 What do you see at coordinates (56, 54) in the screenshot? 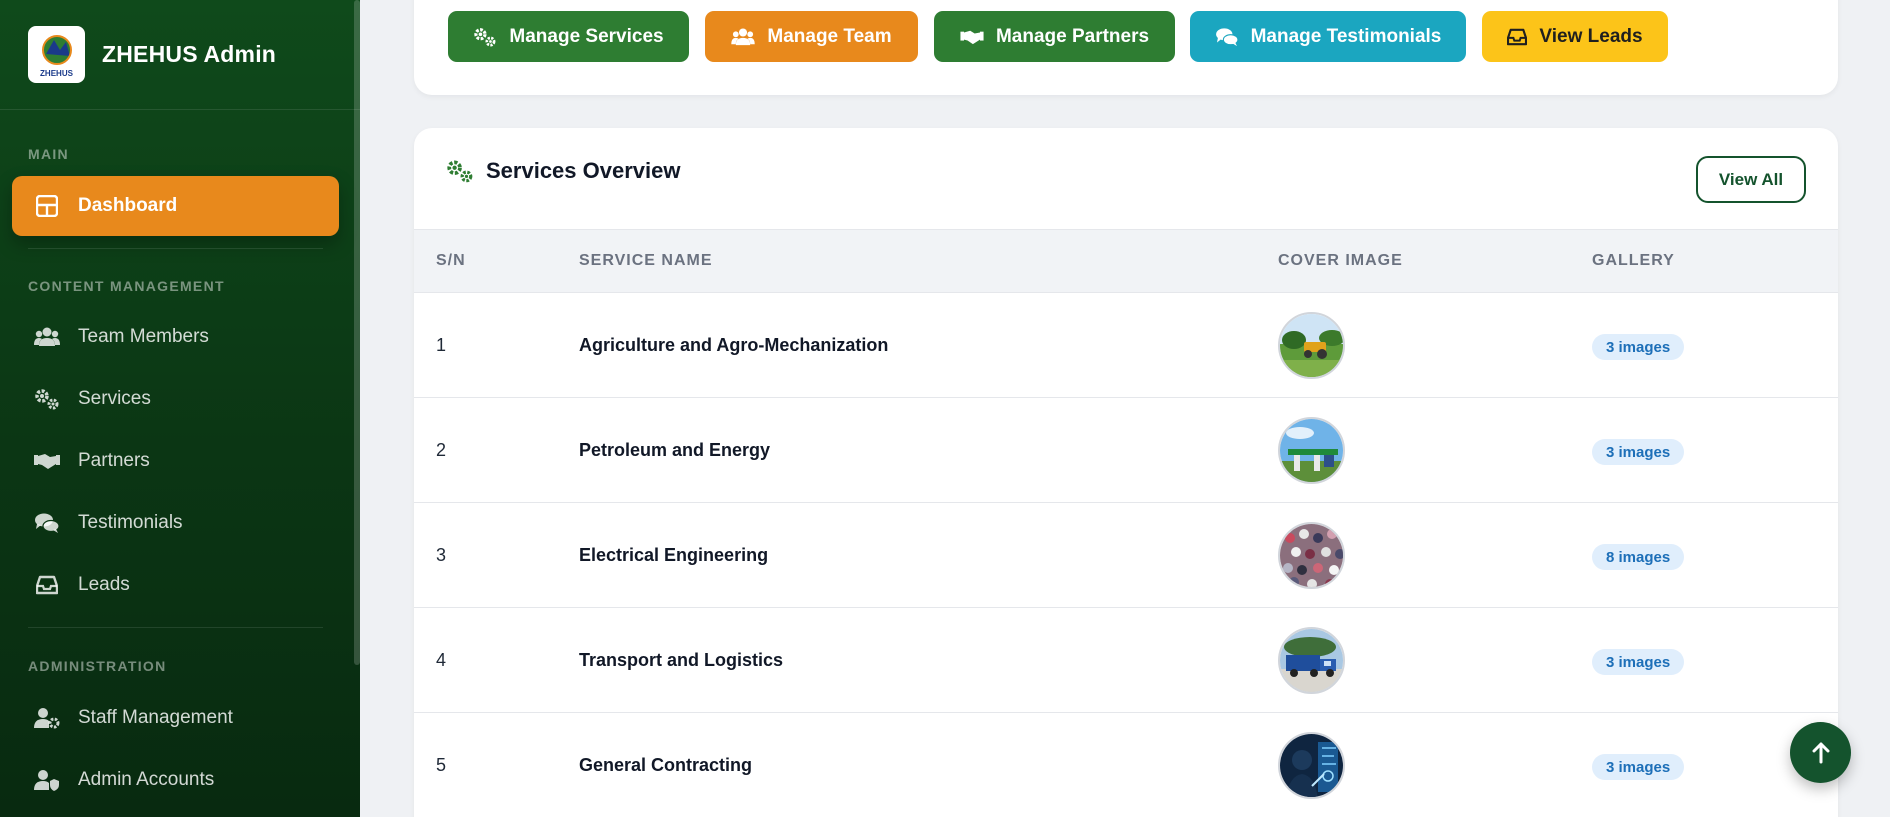
I see `brand-logo: ZHEHUS` at bounding box center [56, 54].